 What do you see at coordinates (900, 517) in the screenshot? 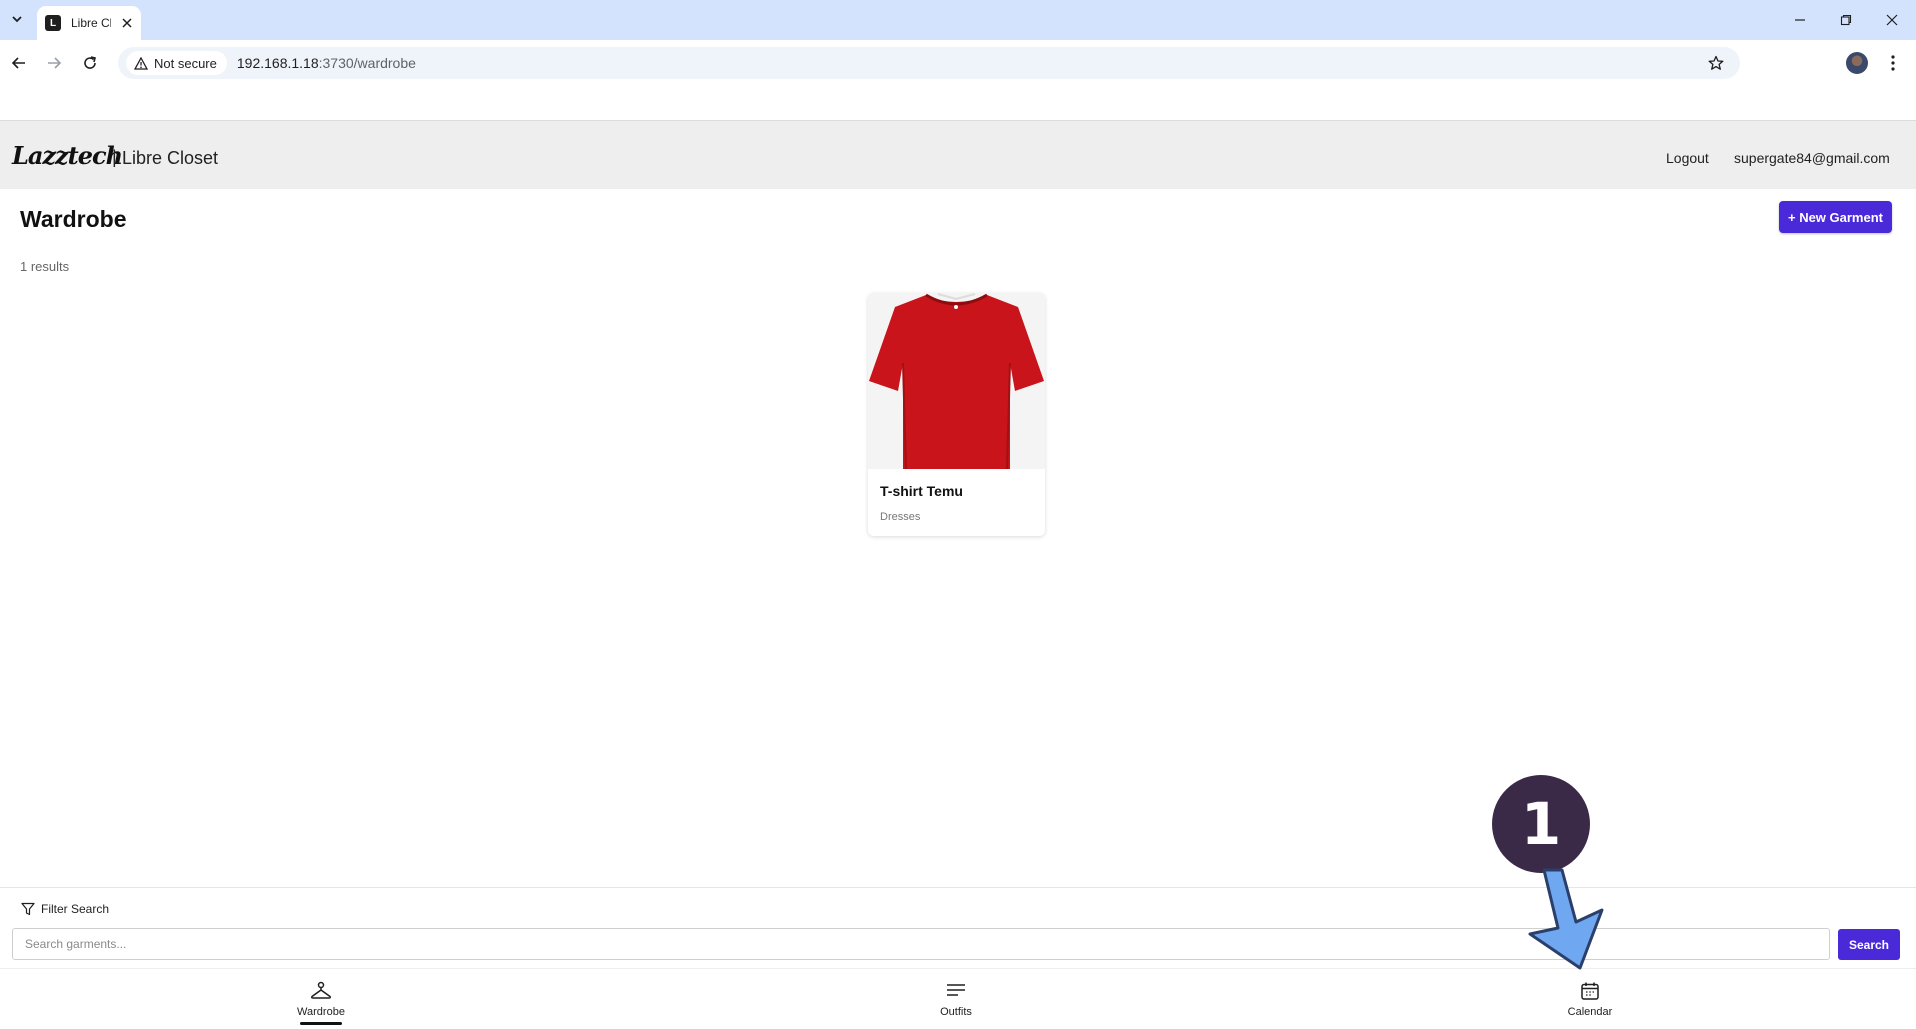
I see `garment-category: Dresses` at bounding box center [900, 517].